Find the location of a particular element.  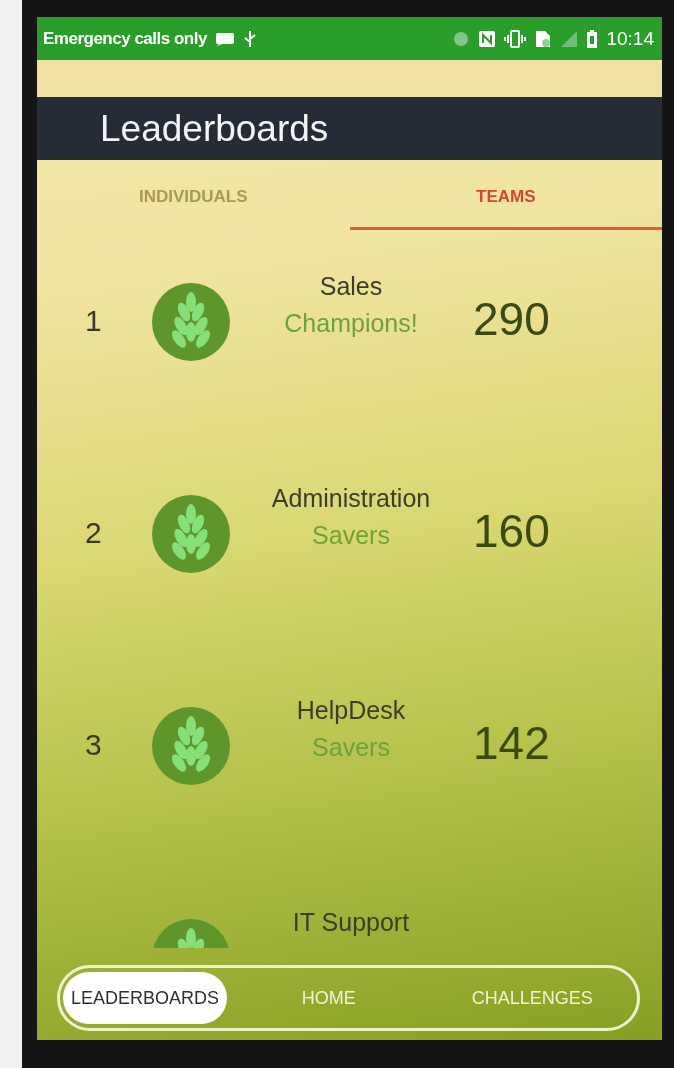

tab: INDIVIDUALS is located at coordinates (193, 195).